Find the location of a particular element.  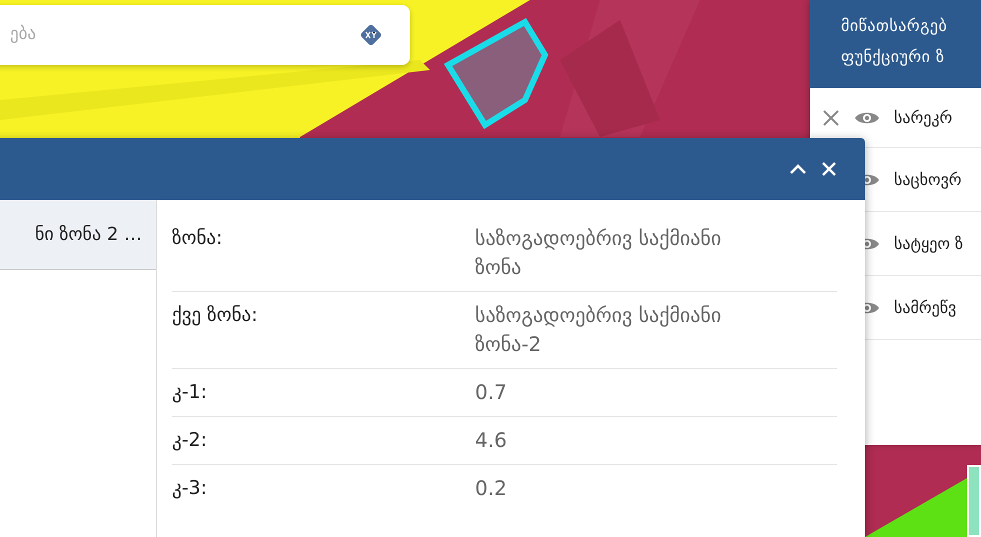

layer-label: საცხოვრ is located at coordinates (928, 180).